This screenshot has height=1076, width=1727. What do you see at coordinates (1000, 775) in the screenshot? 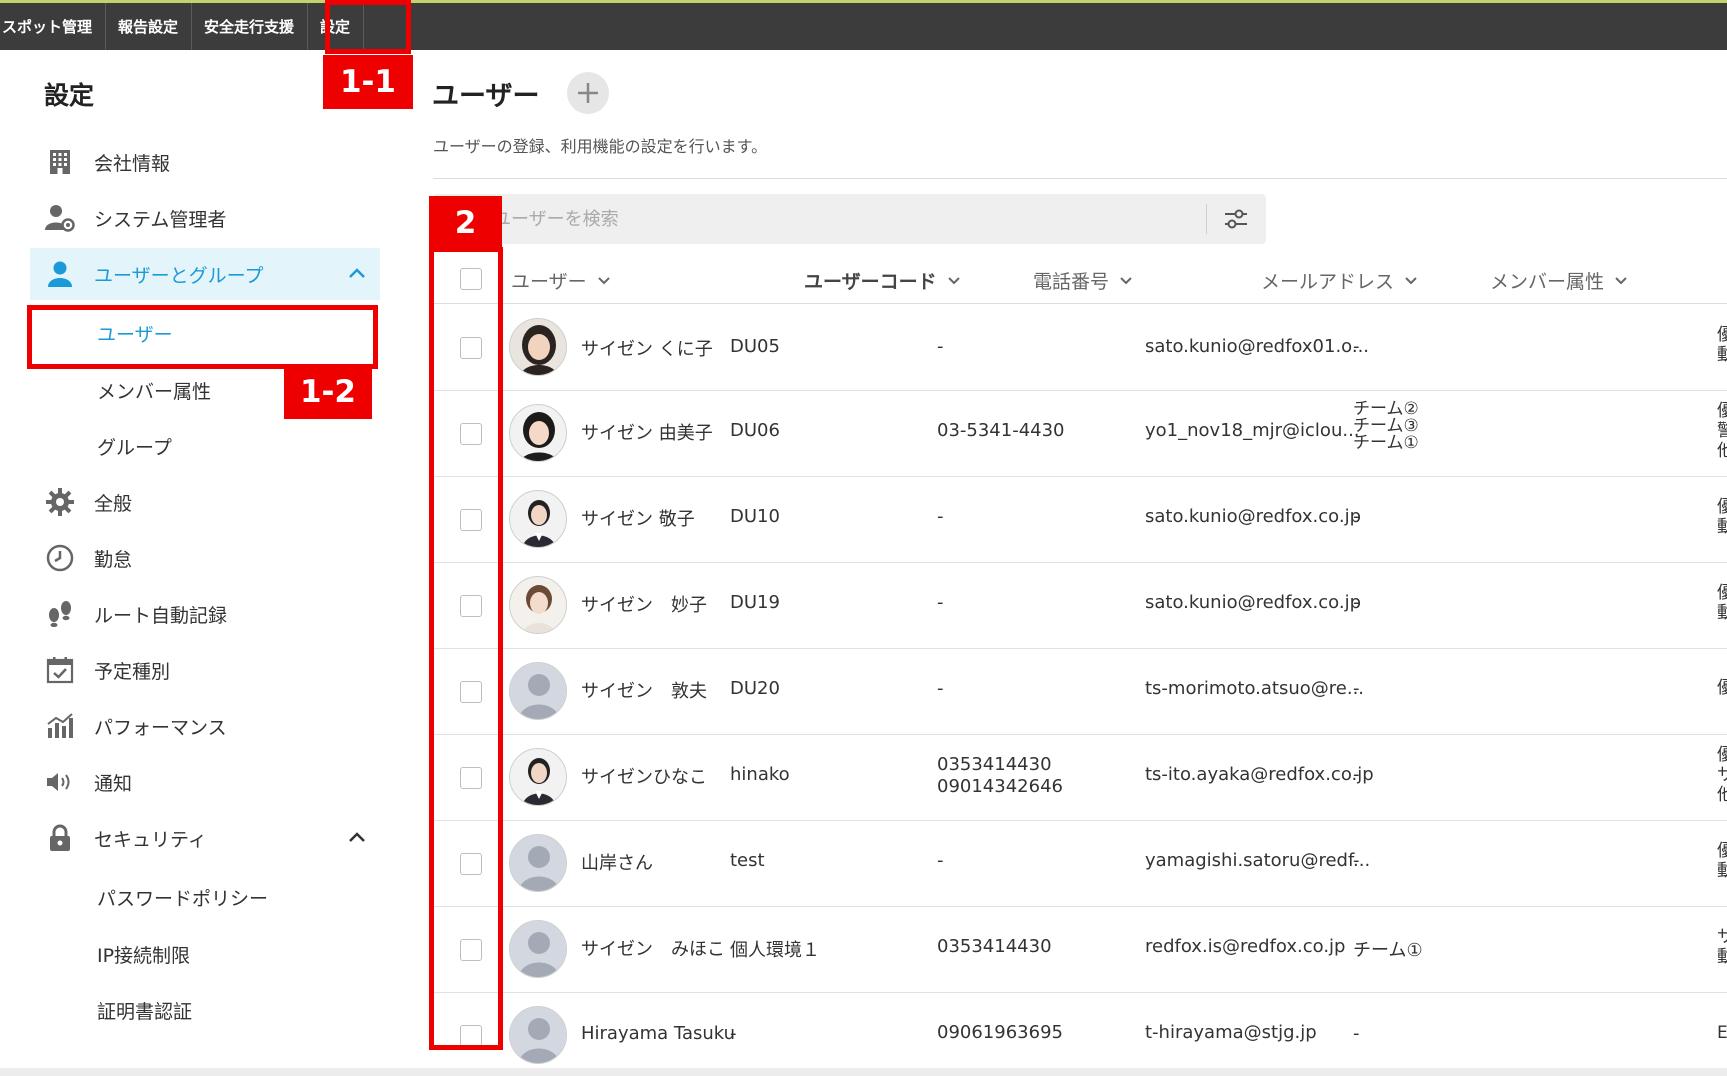
I see `user-phone: 0353414430 09014342646` at bounding box center [1000, 775].